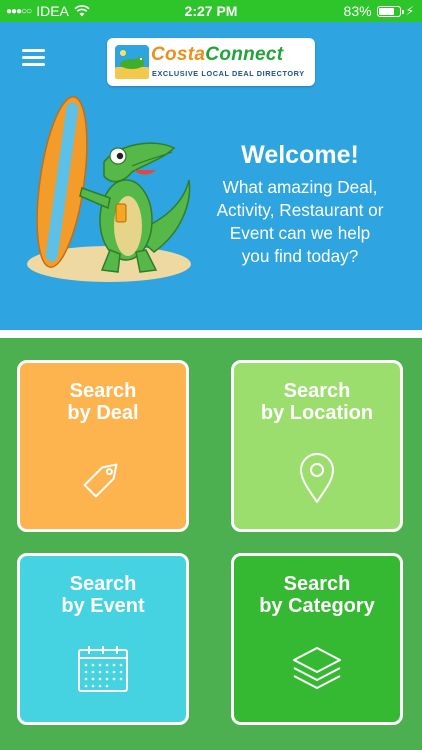 This screenshot has height=750, width=422. What do you see at coordinates (317, 668) in the screenshot?
I see `layers-icon` at bounding box center [317, 668].